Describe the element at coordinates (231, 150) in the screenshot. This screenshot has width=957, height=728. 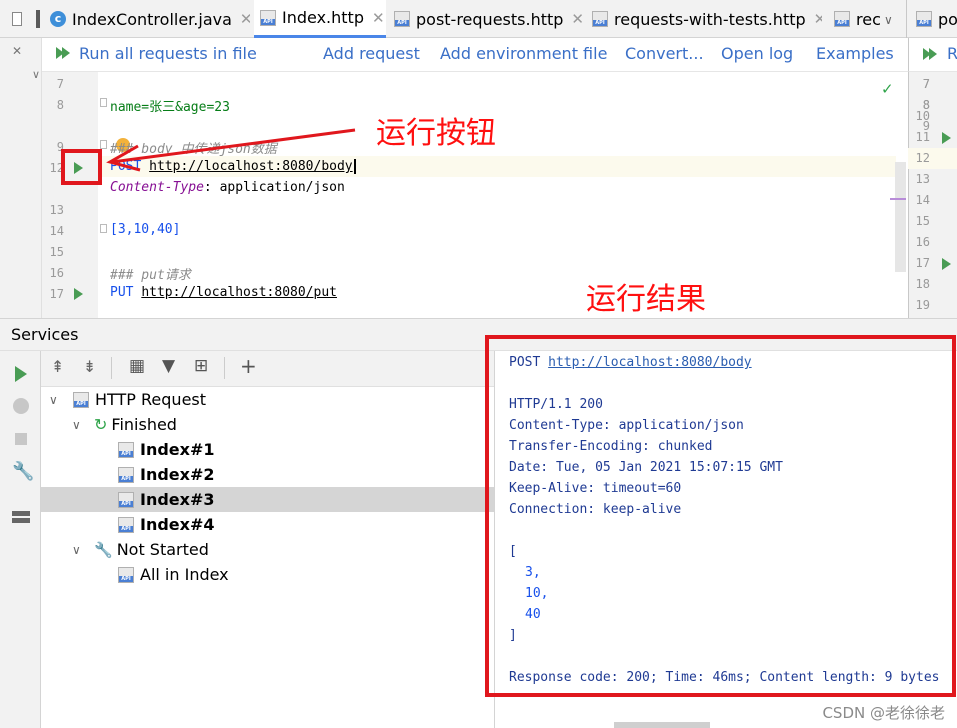
I see `annotation-arrow` at that location.